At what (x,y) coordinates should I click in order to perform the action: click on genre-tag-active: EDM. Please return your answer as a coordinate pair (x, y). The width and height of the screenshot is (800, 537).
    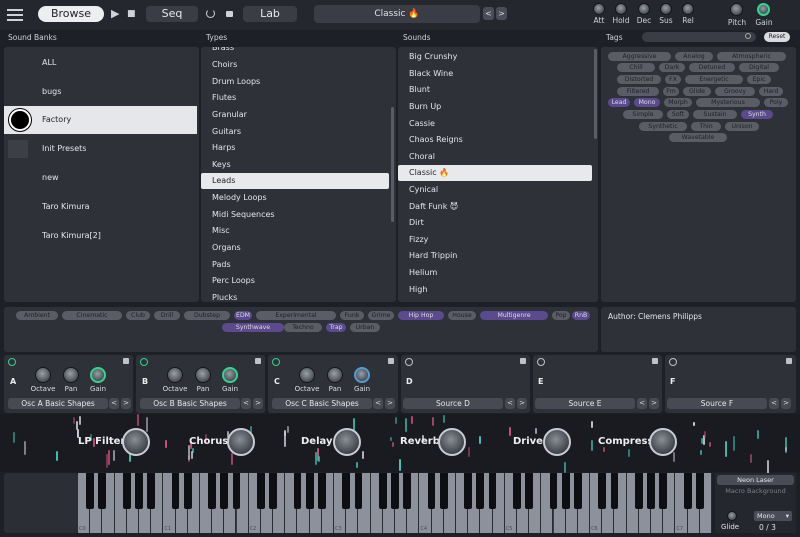
    Looking at the image, I should click on (243, 315).